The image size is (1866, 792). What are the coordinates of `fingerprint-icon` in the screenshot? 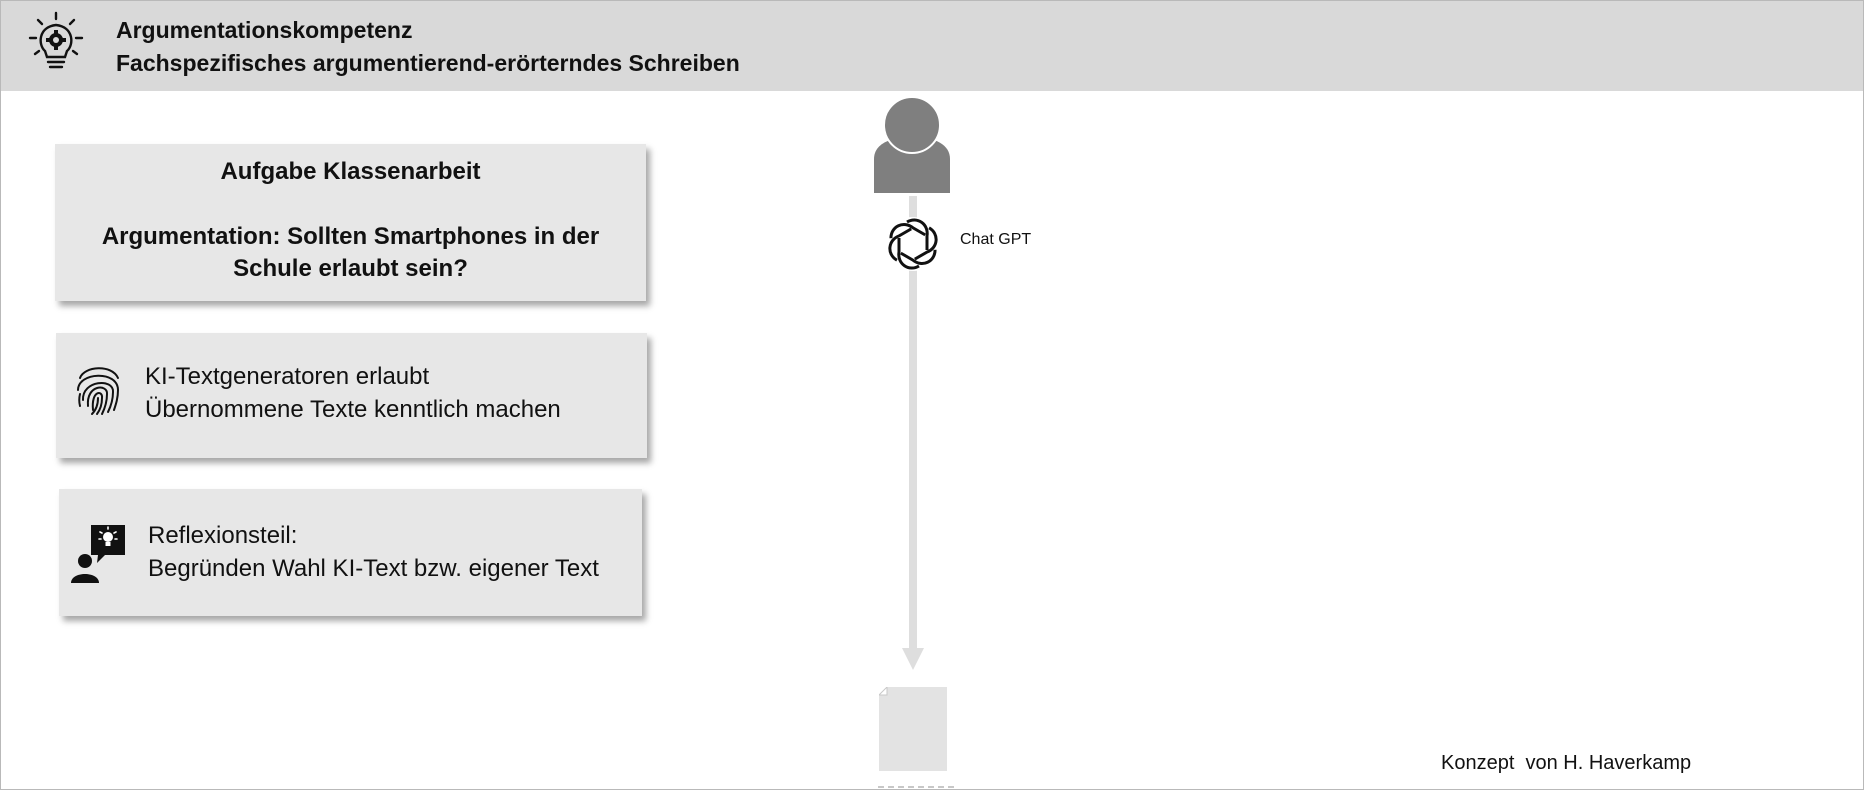 It's located at (98, 391).